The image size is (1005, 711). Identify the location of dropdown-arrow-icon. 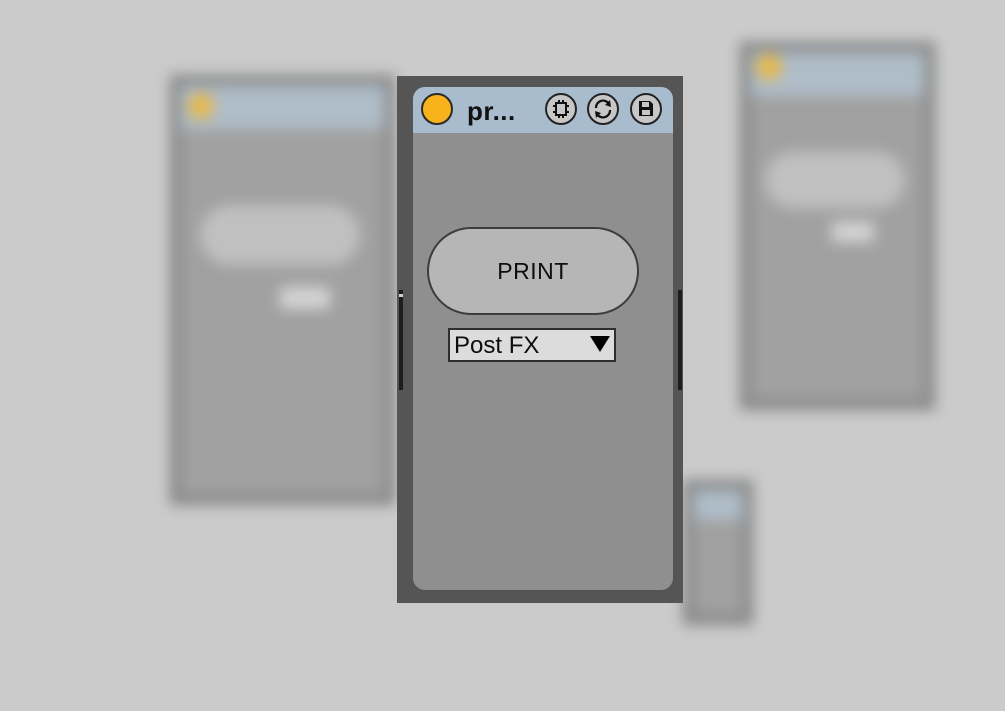
(600, 344).